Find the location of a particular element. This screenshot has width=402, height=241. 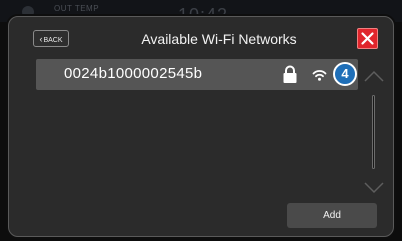

back-label: BACK is located at coordinates (53, 40).